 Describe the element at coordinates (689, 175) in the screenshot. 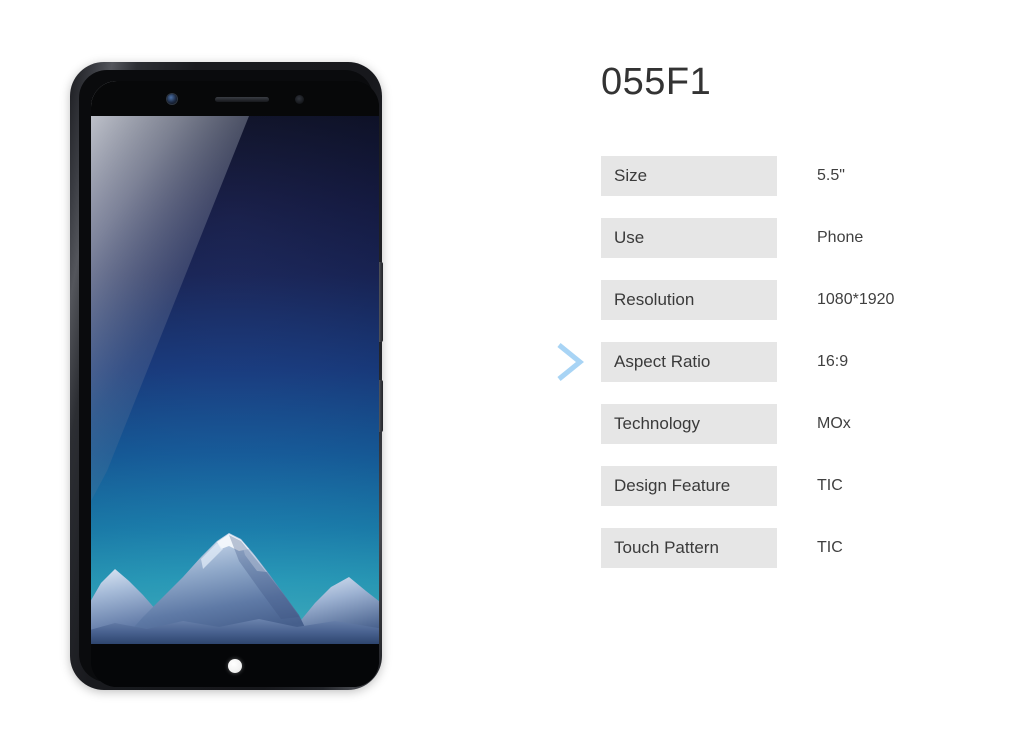

I see `spec-label: Size` at that location.